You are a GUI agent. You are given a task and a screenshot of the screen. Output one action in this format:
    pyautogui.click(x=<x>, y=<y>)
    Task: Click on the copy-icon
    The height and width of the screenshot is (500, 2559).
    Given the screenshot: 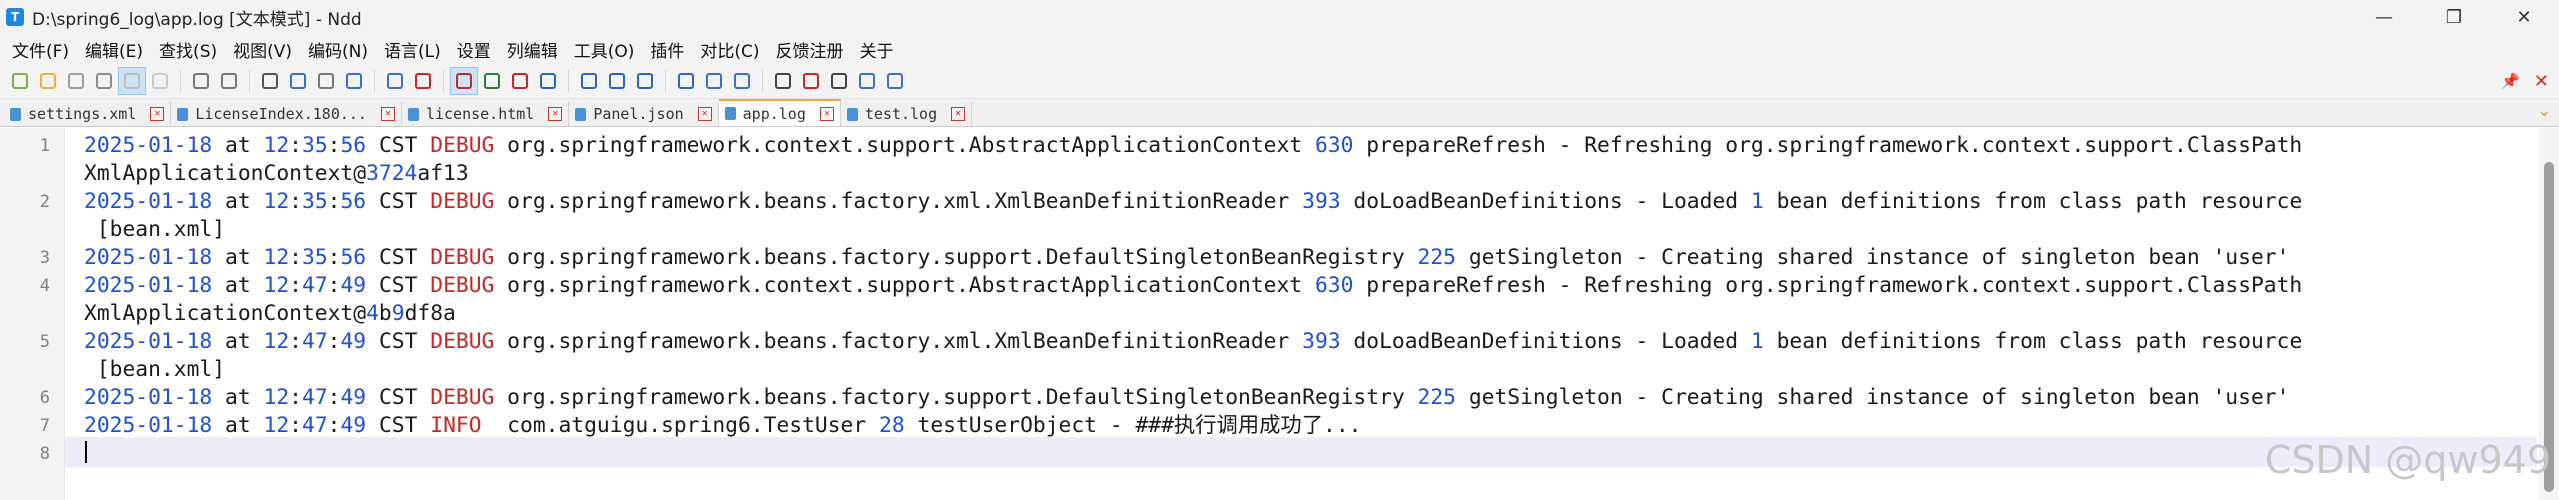 What is the action you would take?
    pyautogui.click(x=298, y=81)
    